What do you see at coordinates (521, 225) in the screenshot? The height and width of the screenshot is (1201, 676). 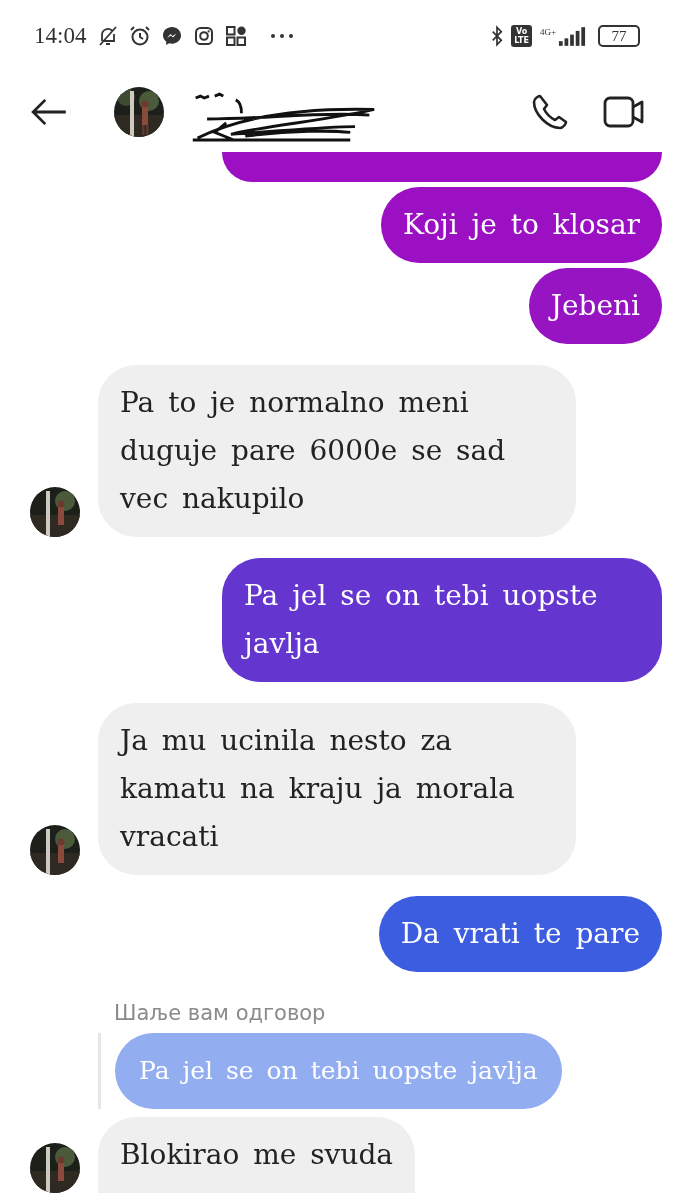 I see `sent-message: Koji je to klosar` at bounding box center [521, 225].